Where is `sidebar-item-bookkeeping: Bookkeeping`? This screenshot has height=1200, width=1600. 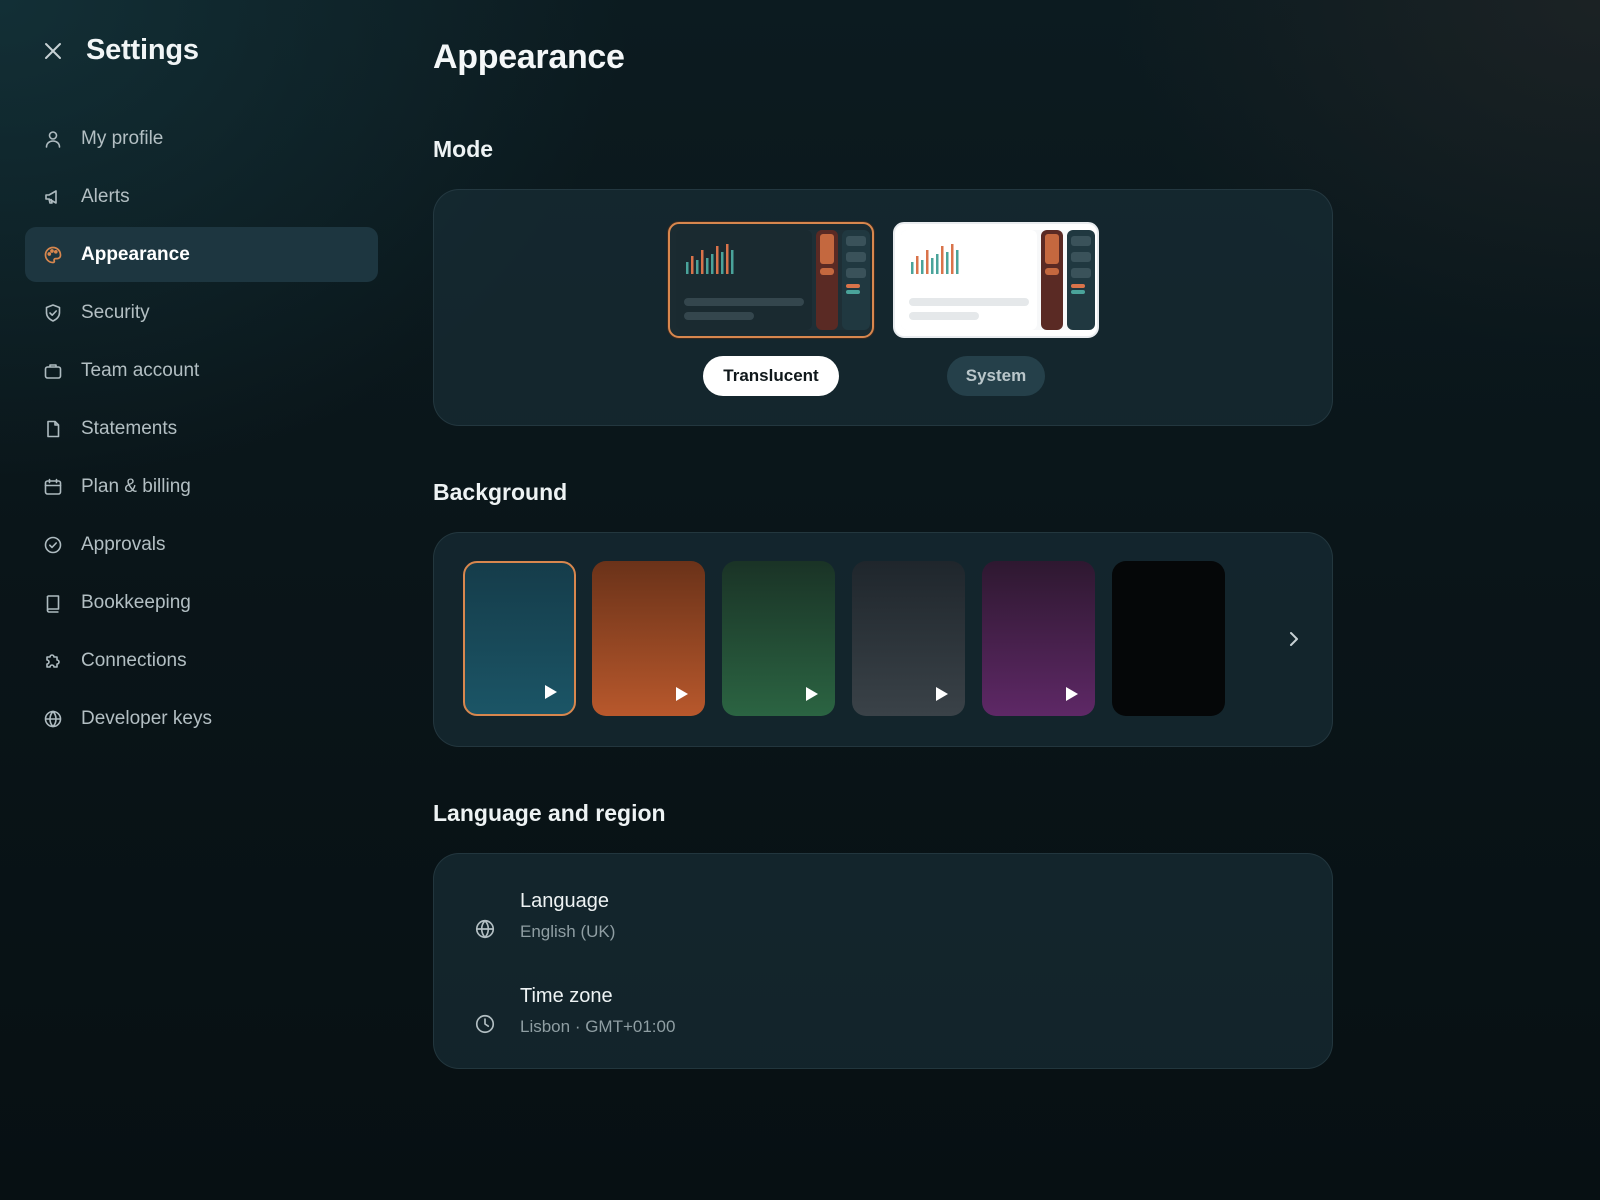
sidebar-item-bookkeeping: Bookkeeping is located at coordinates (201, 602).